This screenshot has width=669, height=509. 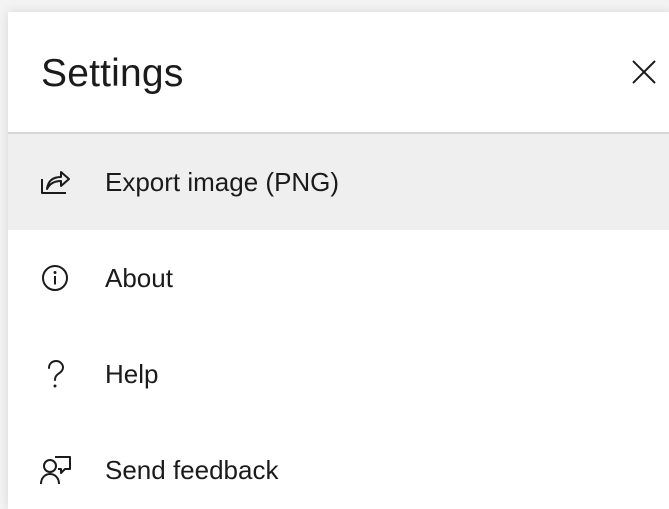 I want to click on close-icon, so click(x=644, y=72).